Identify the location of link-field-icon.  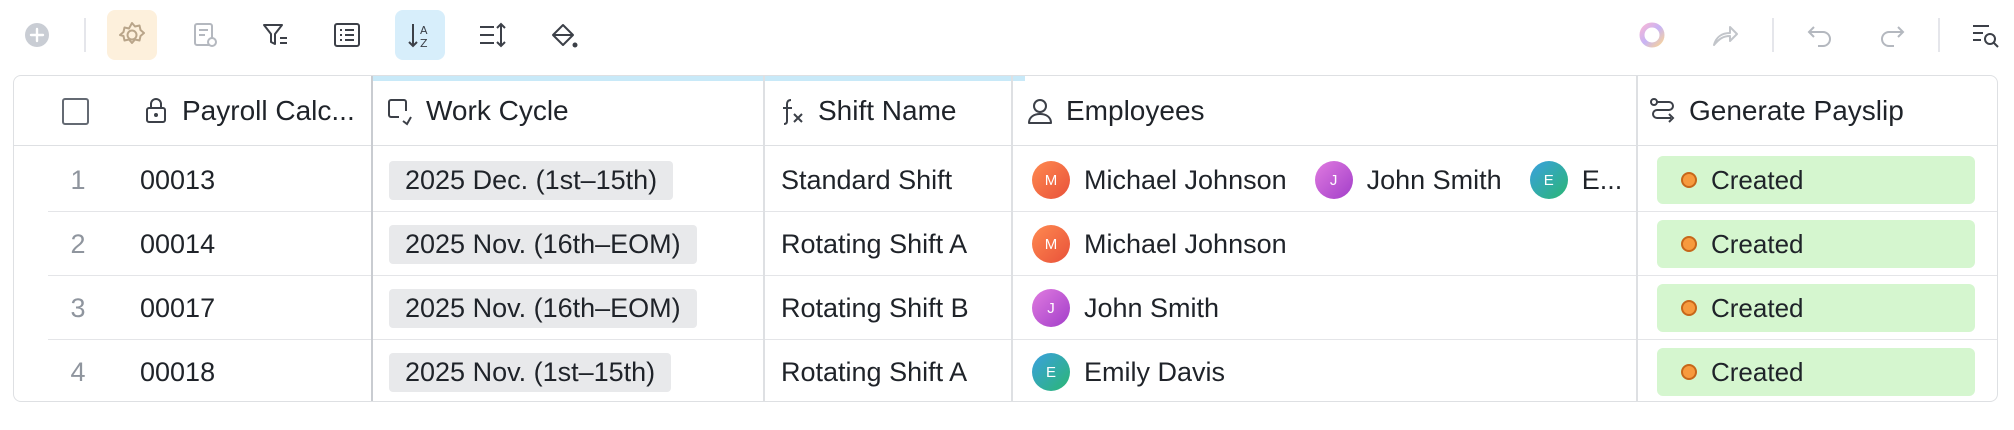
(400, 112).